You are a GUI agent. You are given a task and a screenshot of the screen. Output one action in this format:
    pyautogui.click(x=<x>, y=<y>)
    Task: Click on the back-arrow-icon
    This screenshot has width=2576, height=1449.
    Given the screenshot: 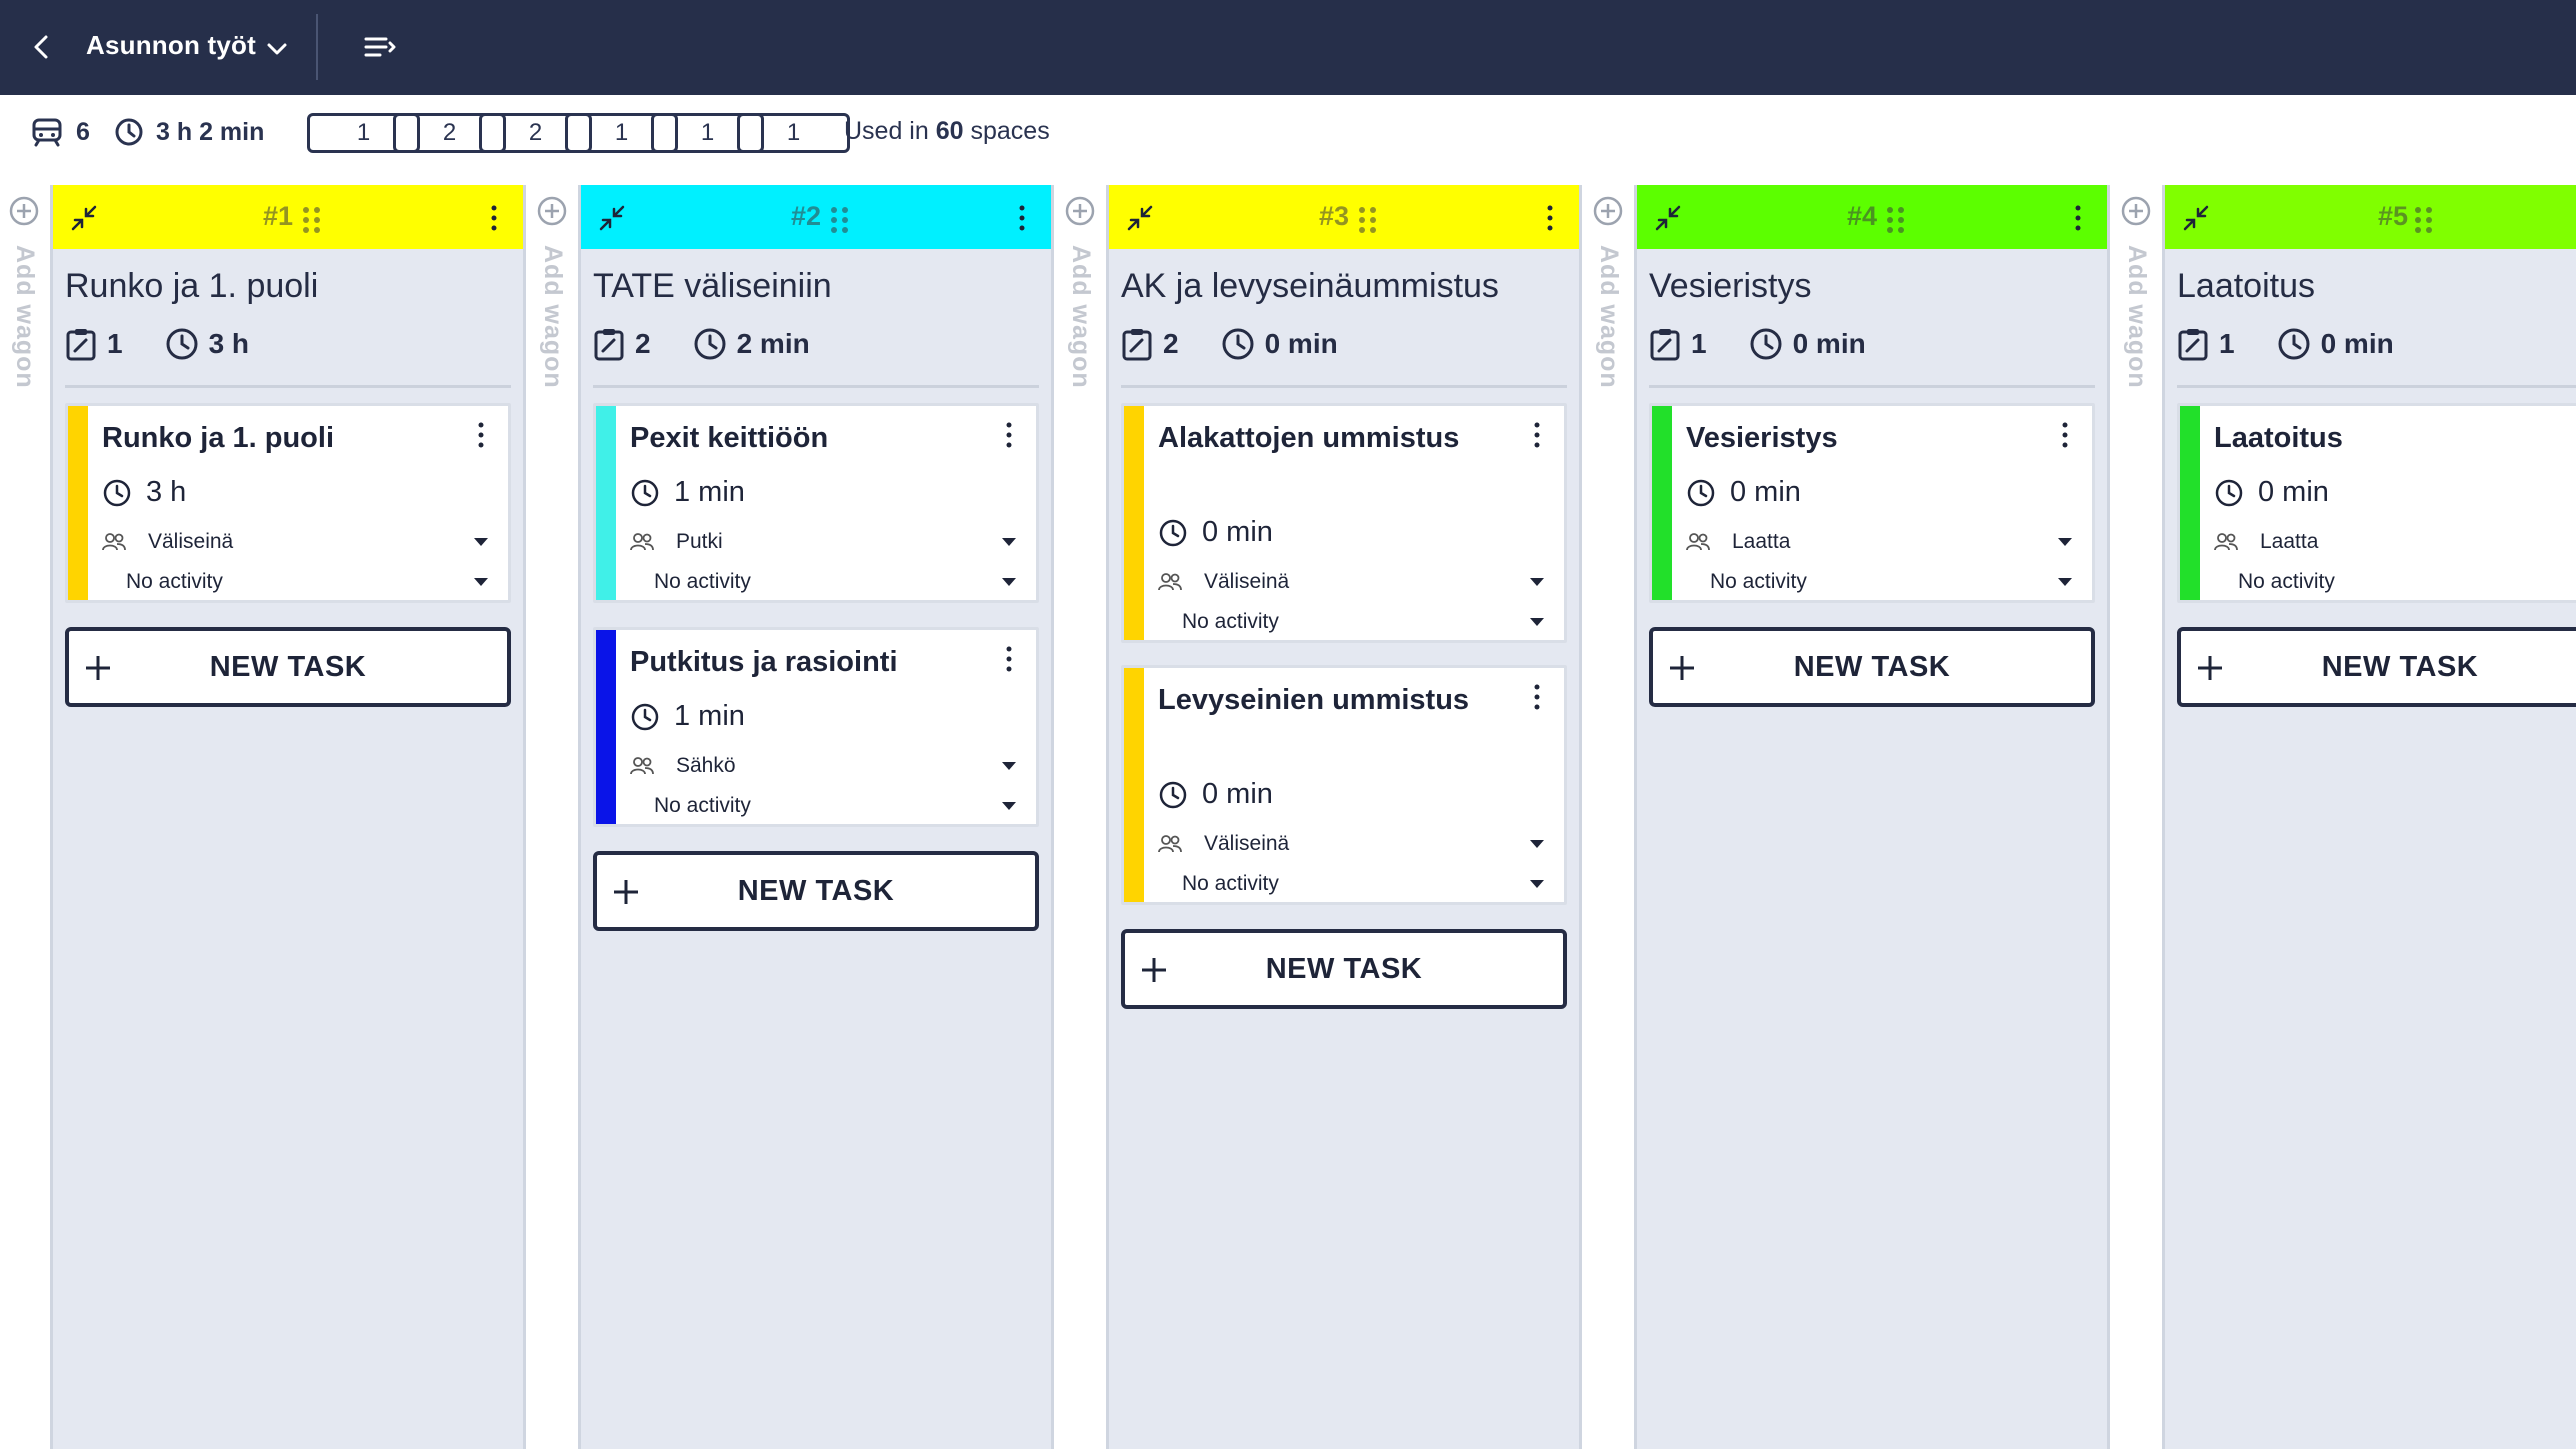 What is the action you would take?
    pyautogui.click(x=43, y=47)
    